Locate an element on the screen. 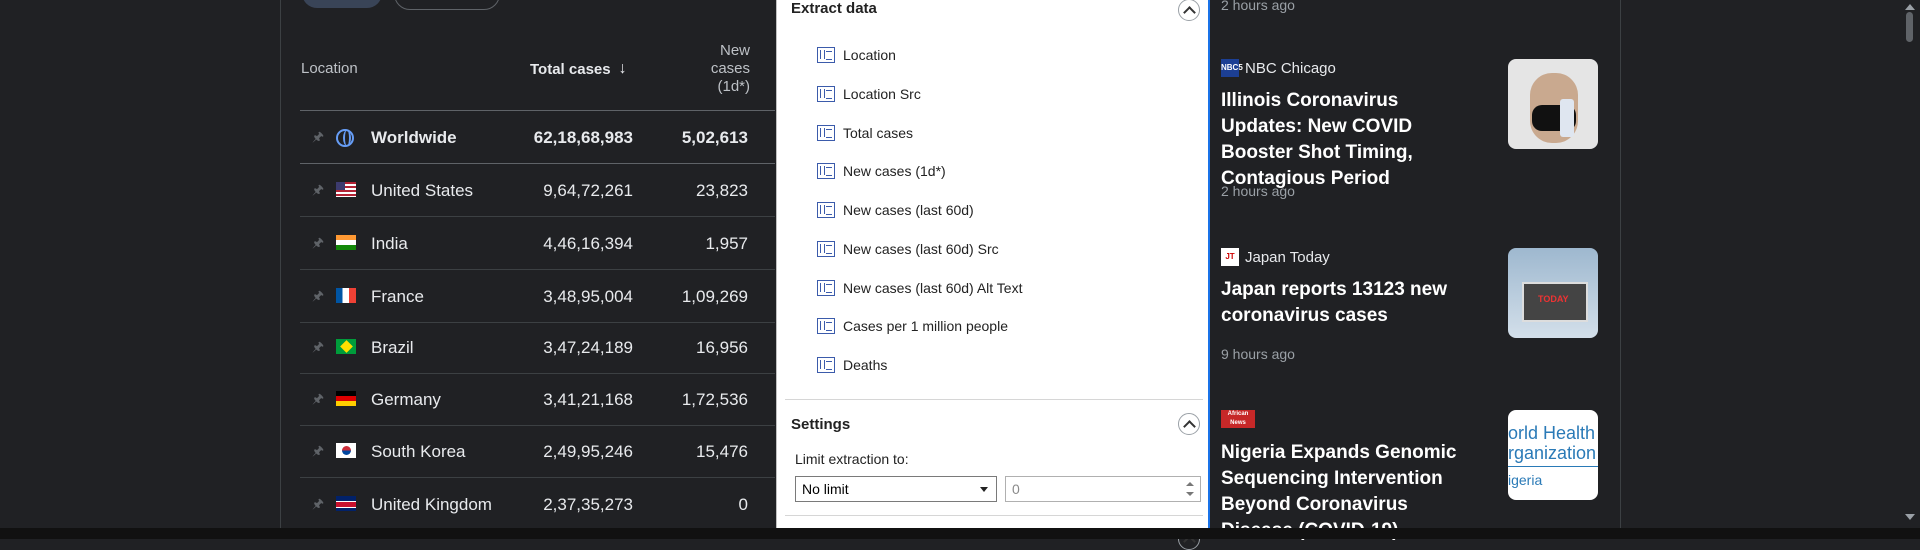 Image resolution: width=1920 pixels, height=550 pixels. table-row: 🖈 United States 9,64,72,261 23,823 is located at coordinates (537, 190).